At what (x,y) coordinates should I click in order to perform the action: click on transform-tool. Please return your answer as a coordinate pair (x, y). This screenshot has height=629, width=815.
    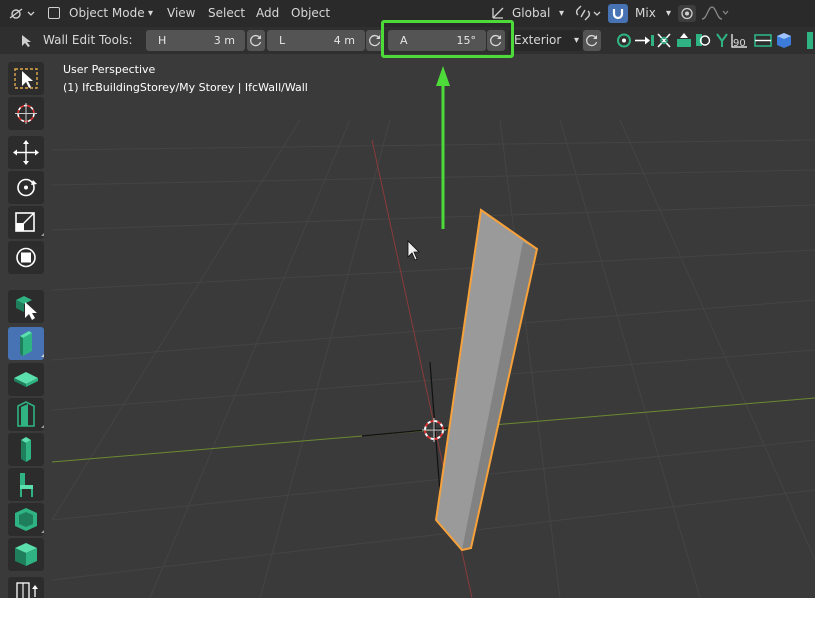
    Looking at the image, I should click on (26, 257).